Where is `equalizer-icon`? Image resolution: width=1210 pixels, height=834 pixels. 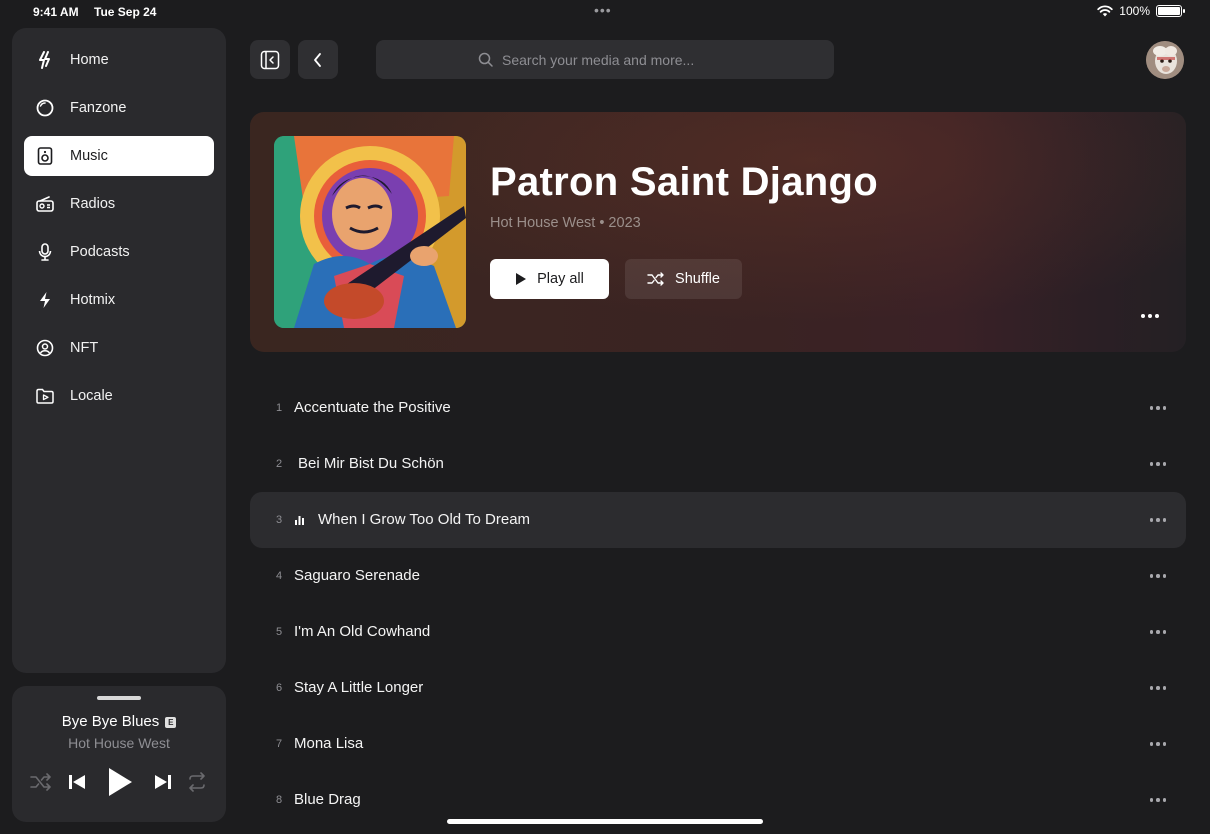
equalizer-icon is located at coordinates (299, 520).